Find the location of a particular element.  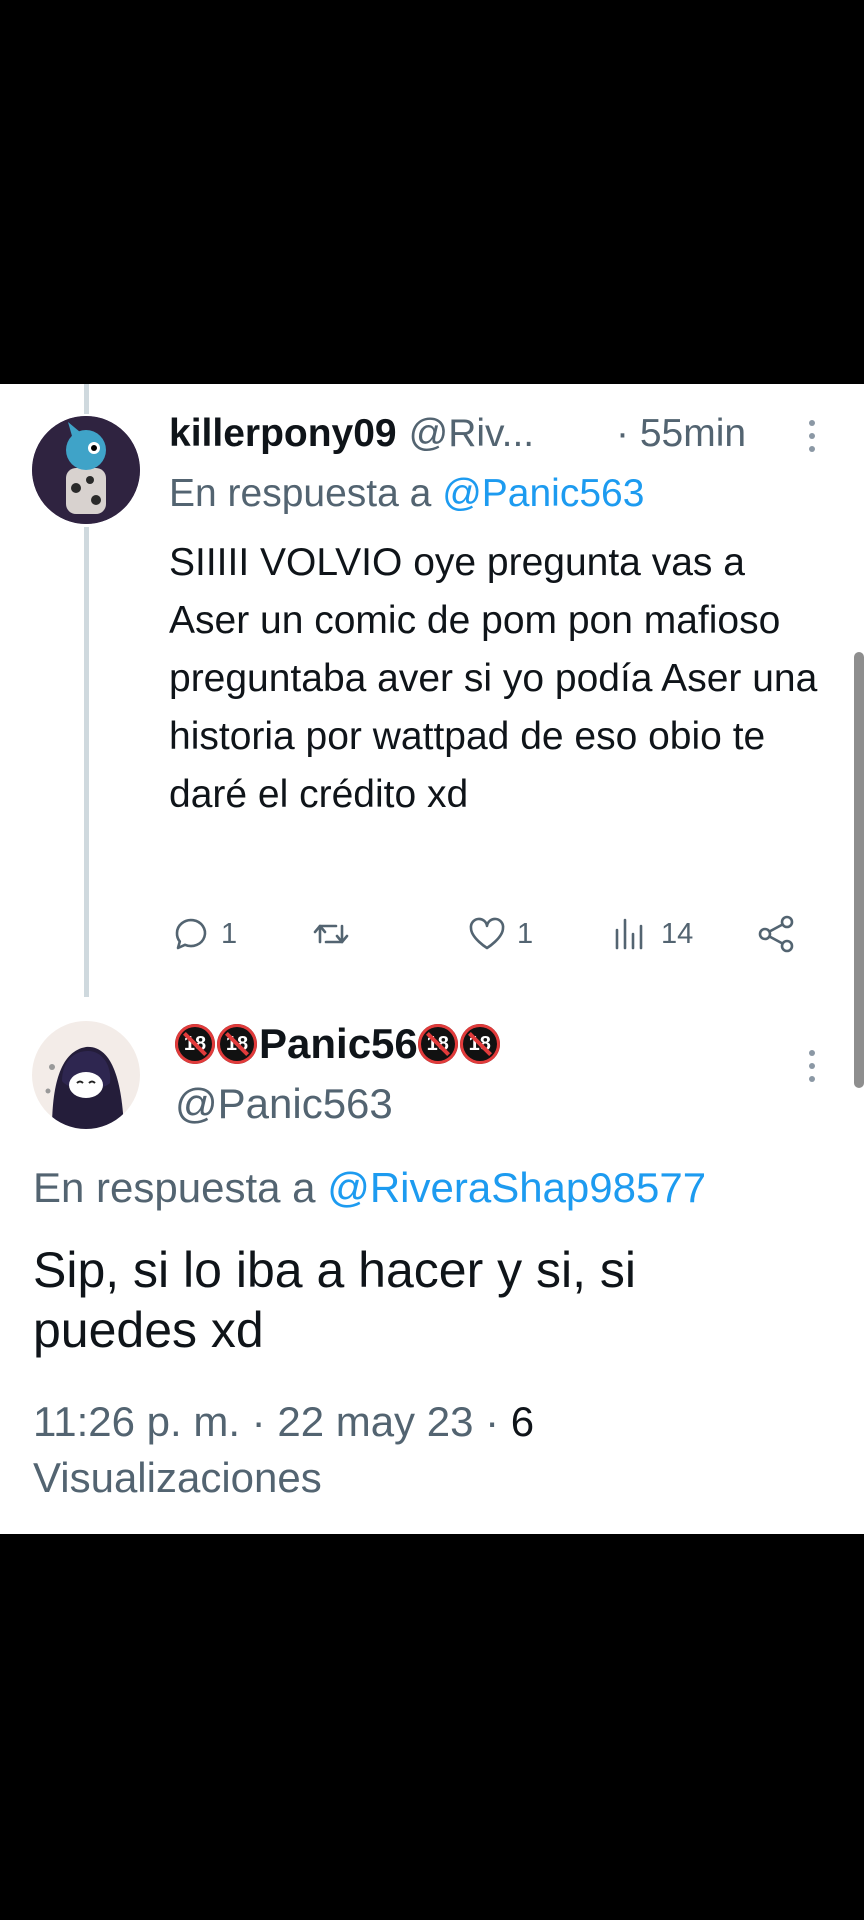

reply-context: En respuesta a @Panic563 is located at coordinates (406, 494).